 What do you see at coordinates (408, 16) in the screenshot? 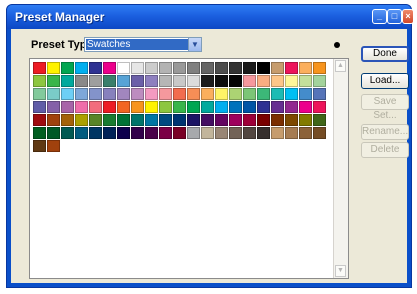
I see `close-button: ×` at bounding box center [408, 16].